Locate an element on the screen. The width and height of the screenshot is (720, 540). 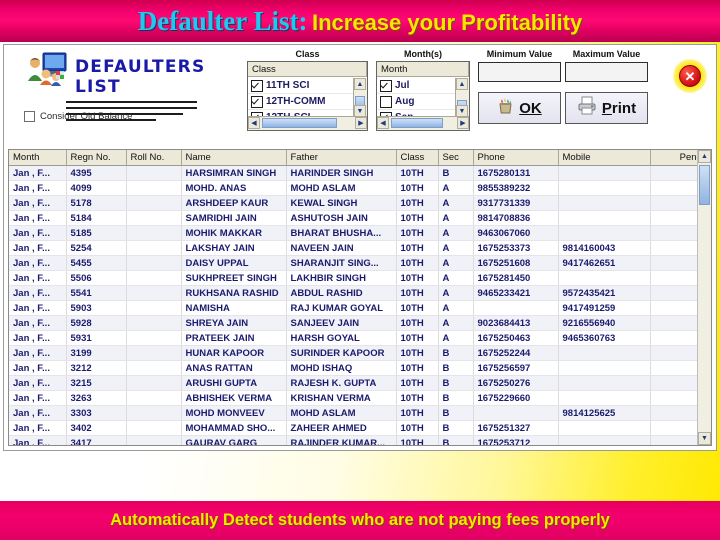
cell-phone is located at coordinates (516, 308).